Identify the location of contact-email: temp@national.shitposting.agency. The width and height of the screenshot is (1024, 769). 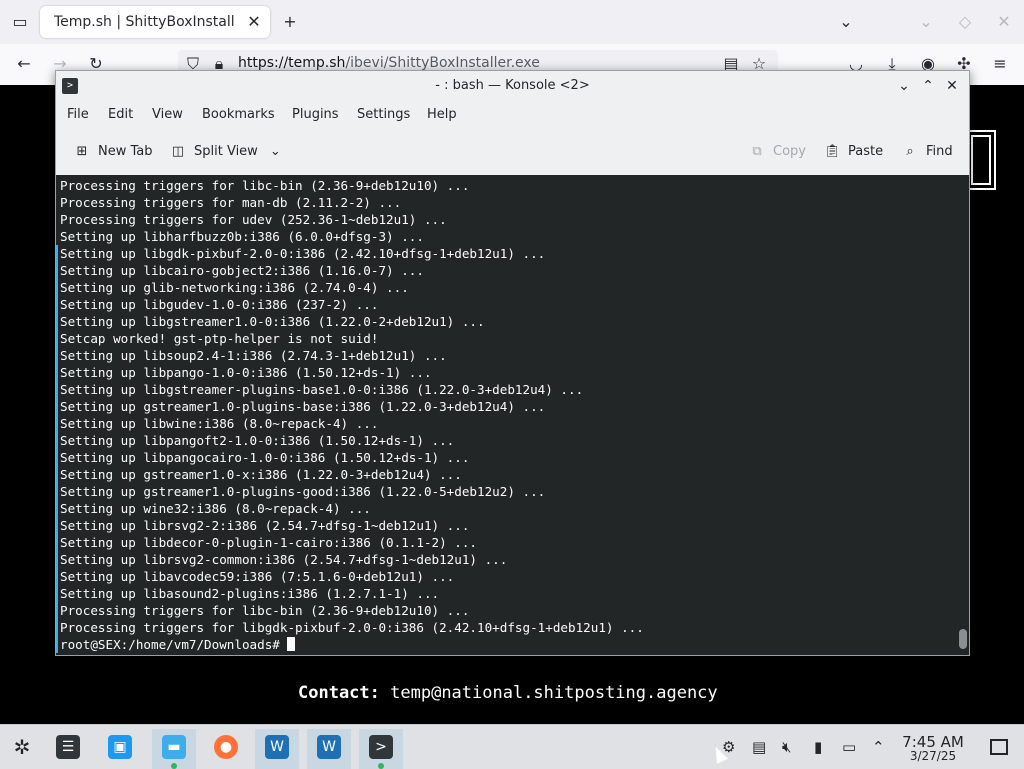
(554, 693).